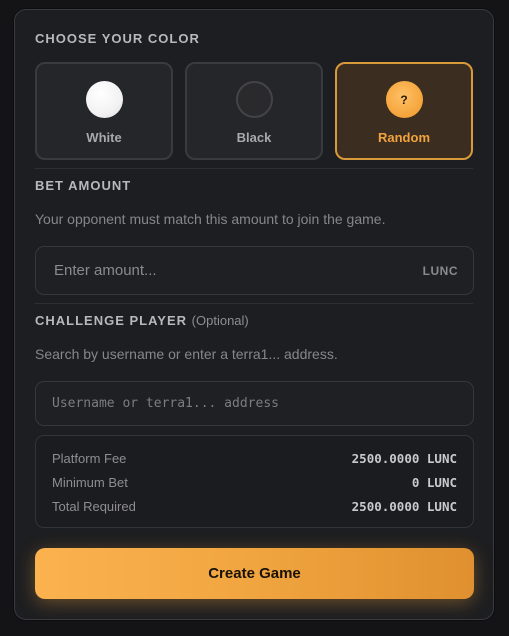  What do you see at coordinates (254, 508) in the screenshot?
I see `fee-row-total: Total Required 2500.0000 LUNC` at bounding box center [254, 508].